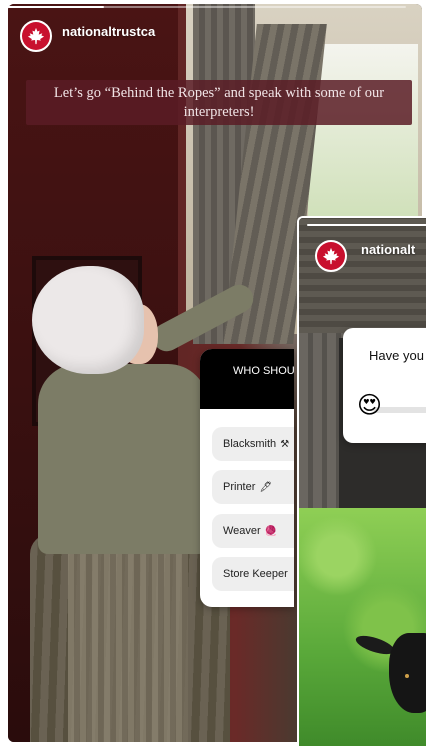 This screenshot has height=746, width=426. I want to click on emoji-slider-sticker: Have you 😍, so click(384, 385).